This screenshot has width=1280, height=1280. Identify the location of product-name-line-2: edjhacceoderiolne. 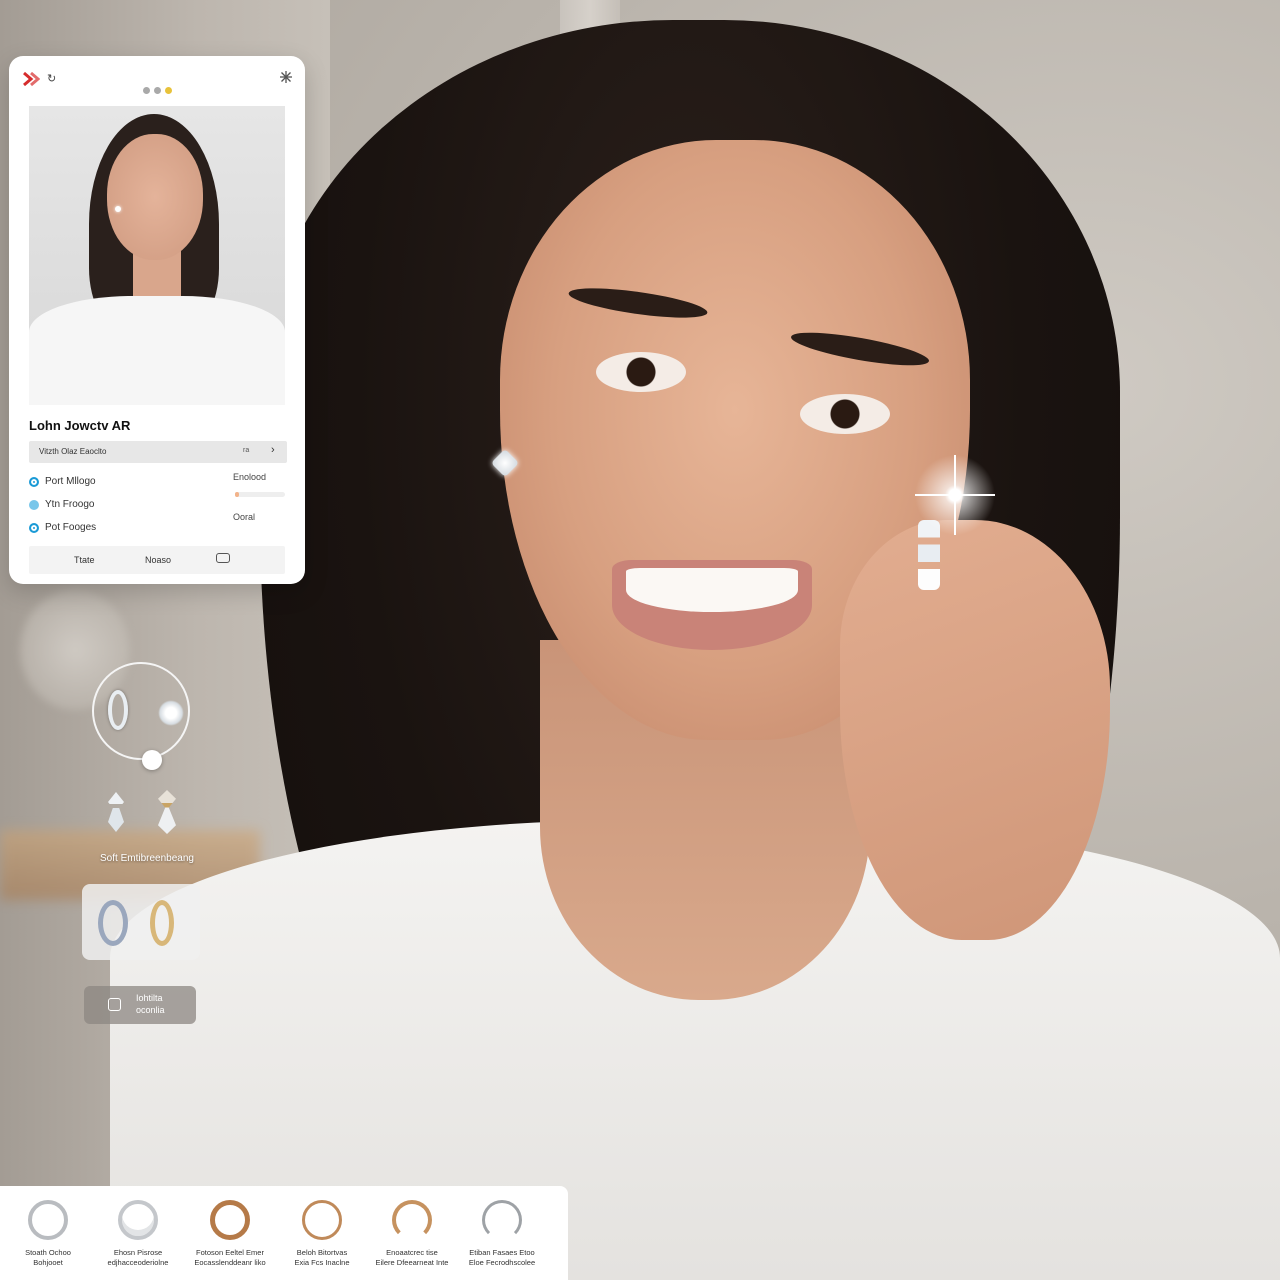
(138, 1262).